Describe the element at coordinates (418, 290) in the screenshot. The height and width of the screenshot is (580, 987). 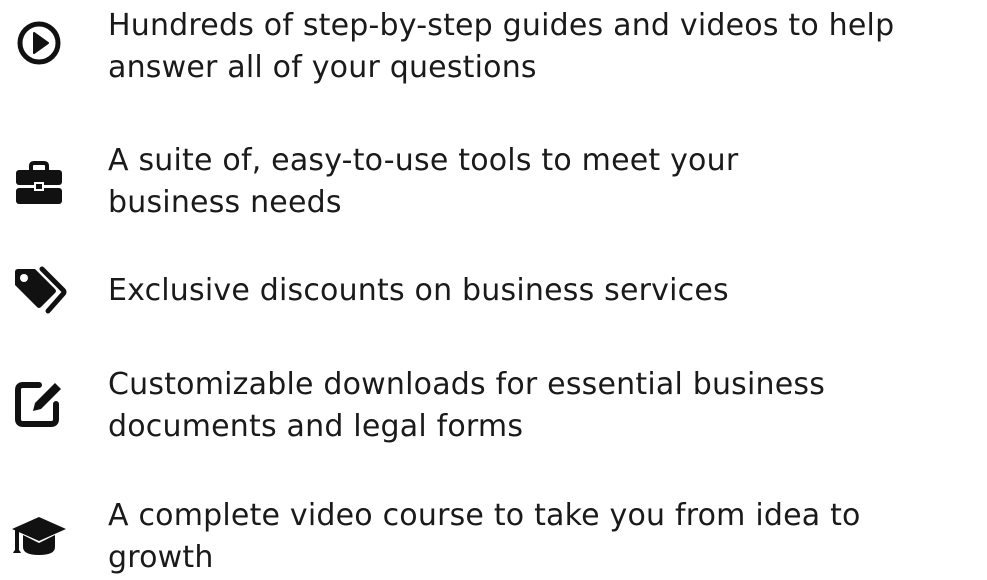
I see `feature-text-discounts: Exclusive discounts on business services` at that location.